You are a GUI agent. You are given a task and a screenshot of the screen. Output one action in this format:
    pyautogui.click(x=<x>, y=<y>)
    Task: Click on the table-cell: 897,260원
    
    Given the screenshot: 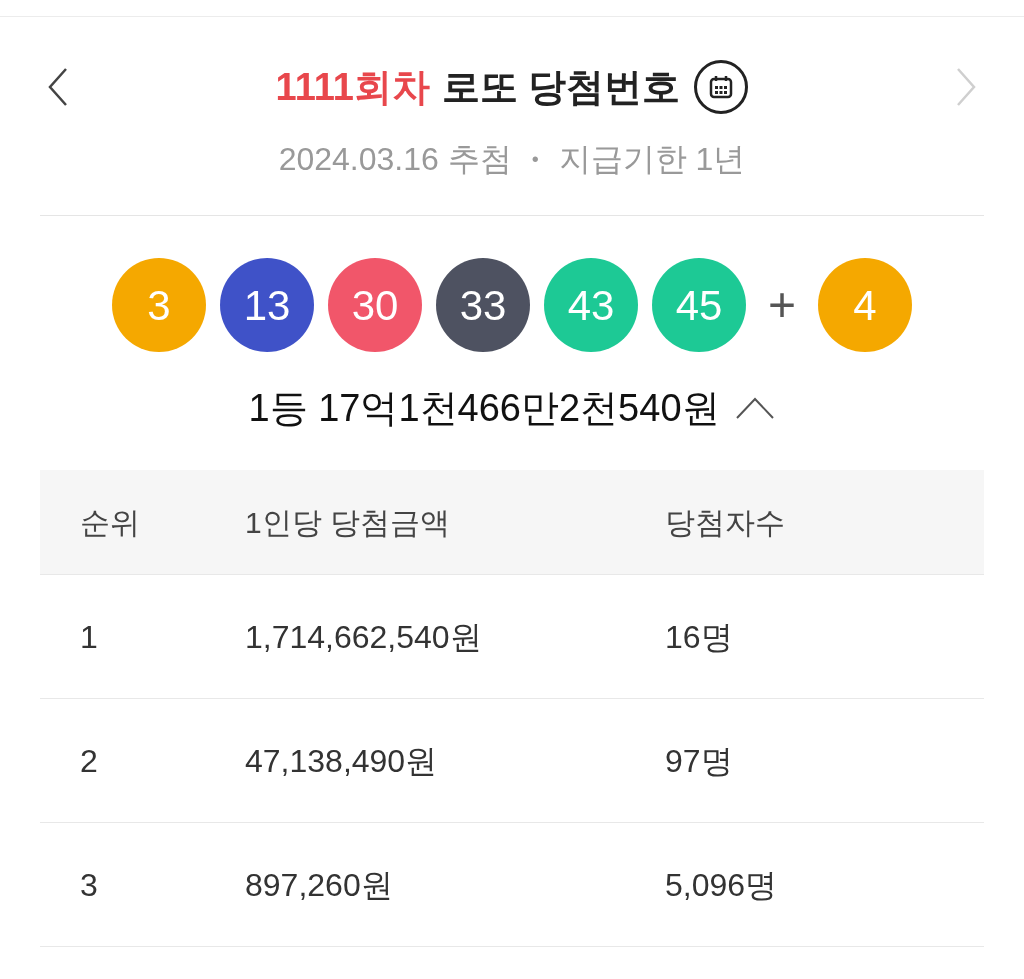 What is the action you would take?
    pyautogui.click(x=319, y=884)
    